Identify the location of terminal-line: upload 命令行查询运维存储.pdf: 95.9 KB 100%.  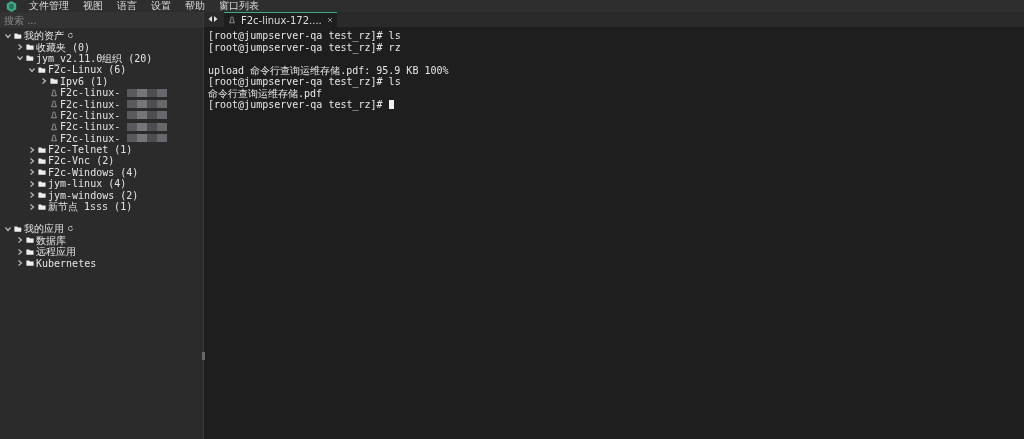
(328, 70).